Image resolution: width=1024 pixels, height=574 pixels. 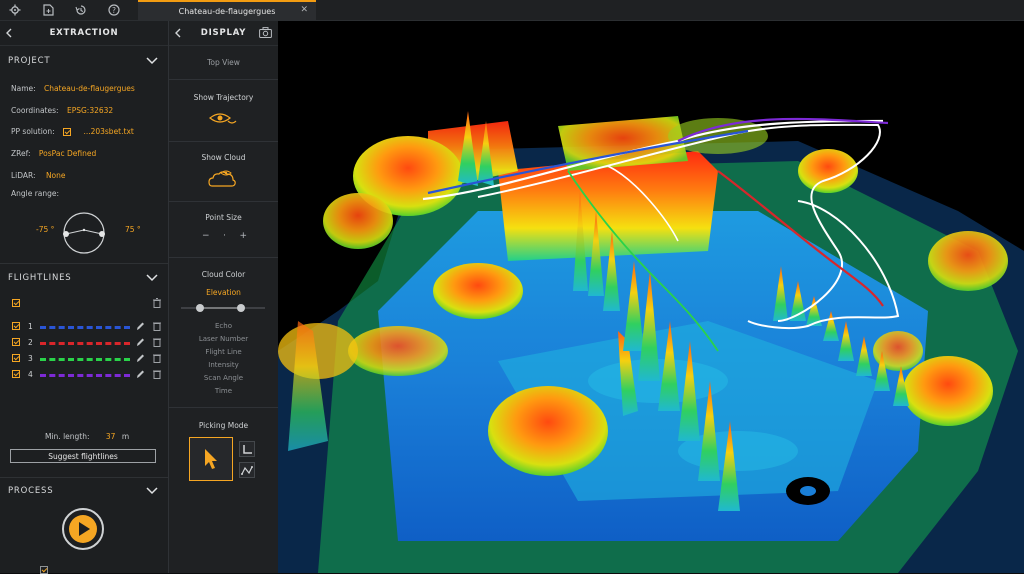 What do you see at coordinates (223, 217) in the screenshot?
I see `point-size-label: Point Size` at bounding box center [223, 217].